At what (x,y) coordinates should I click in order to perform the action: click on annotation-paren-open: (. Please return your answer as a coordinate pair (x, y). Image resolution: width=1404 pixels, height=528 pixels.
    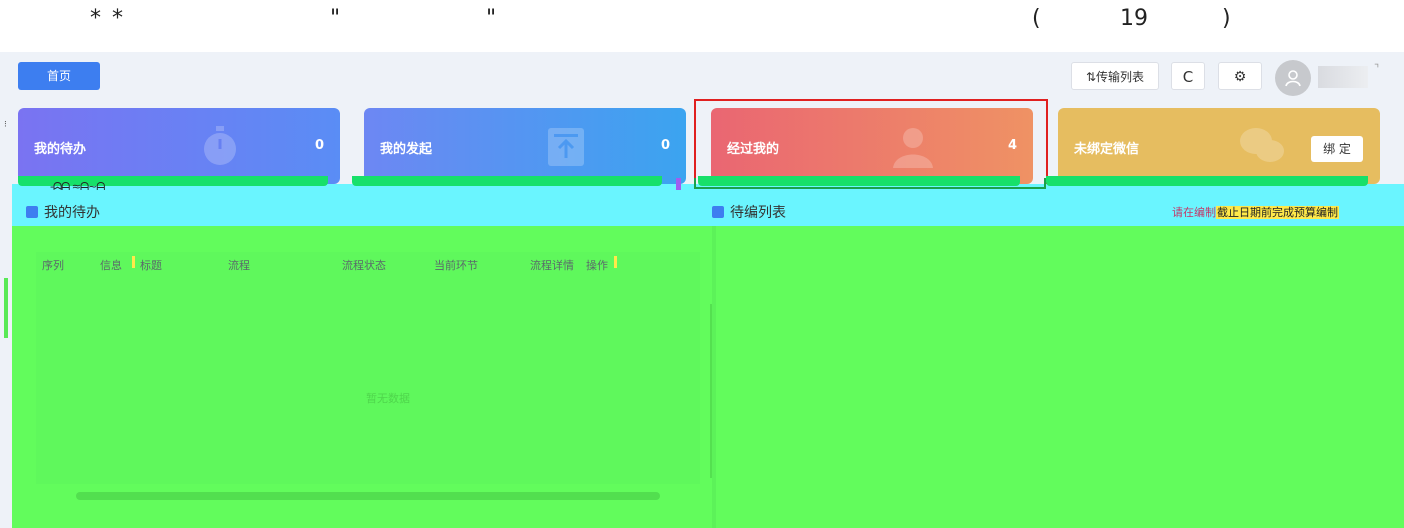
    Looking at the image, I should click on (1036, 18).